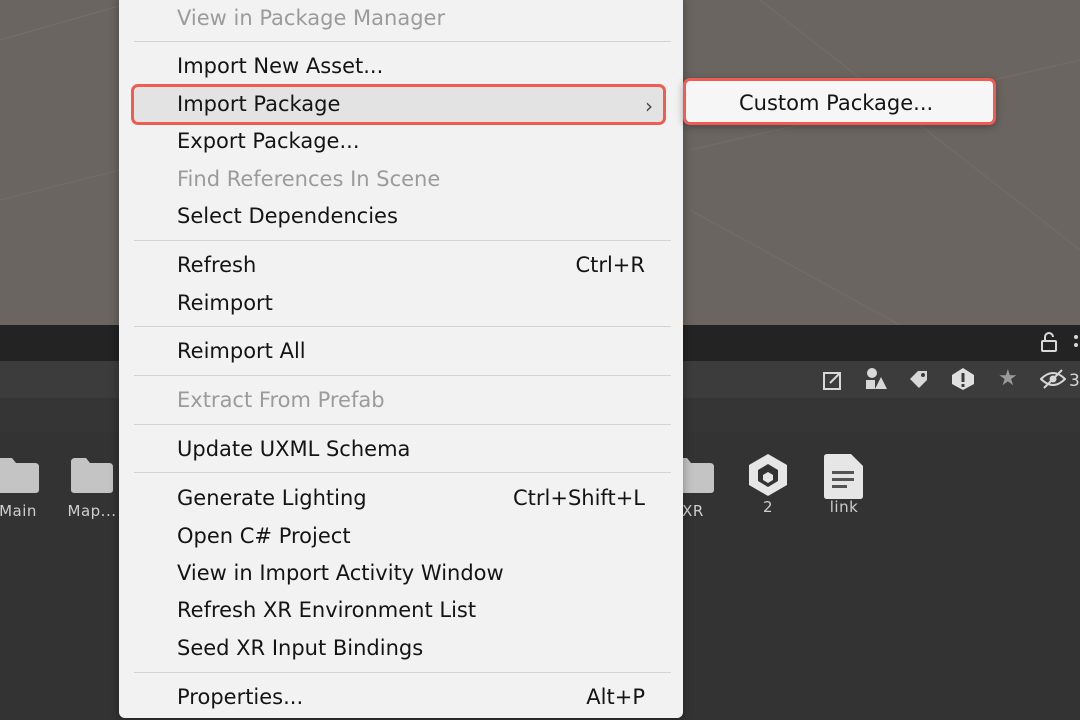 The width and height of the screenshot is (1080, 720). I want to click on unity-icon, so click(768, 475).